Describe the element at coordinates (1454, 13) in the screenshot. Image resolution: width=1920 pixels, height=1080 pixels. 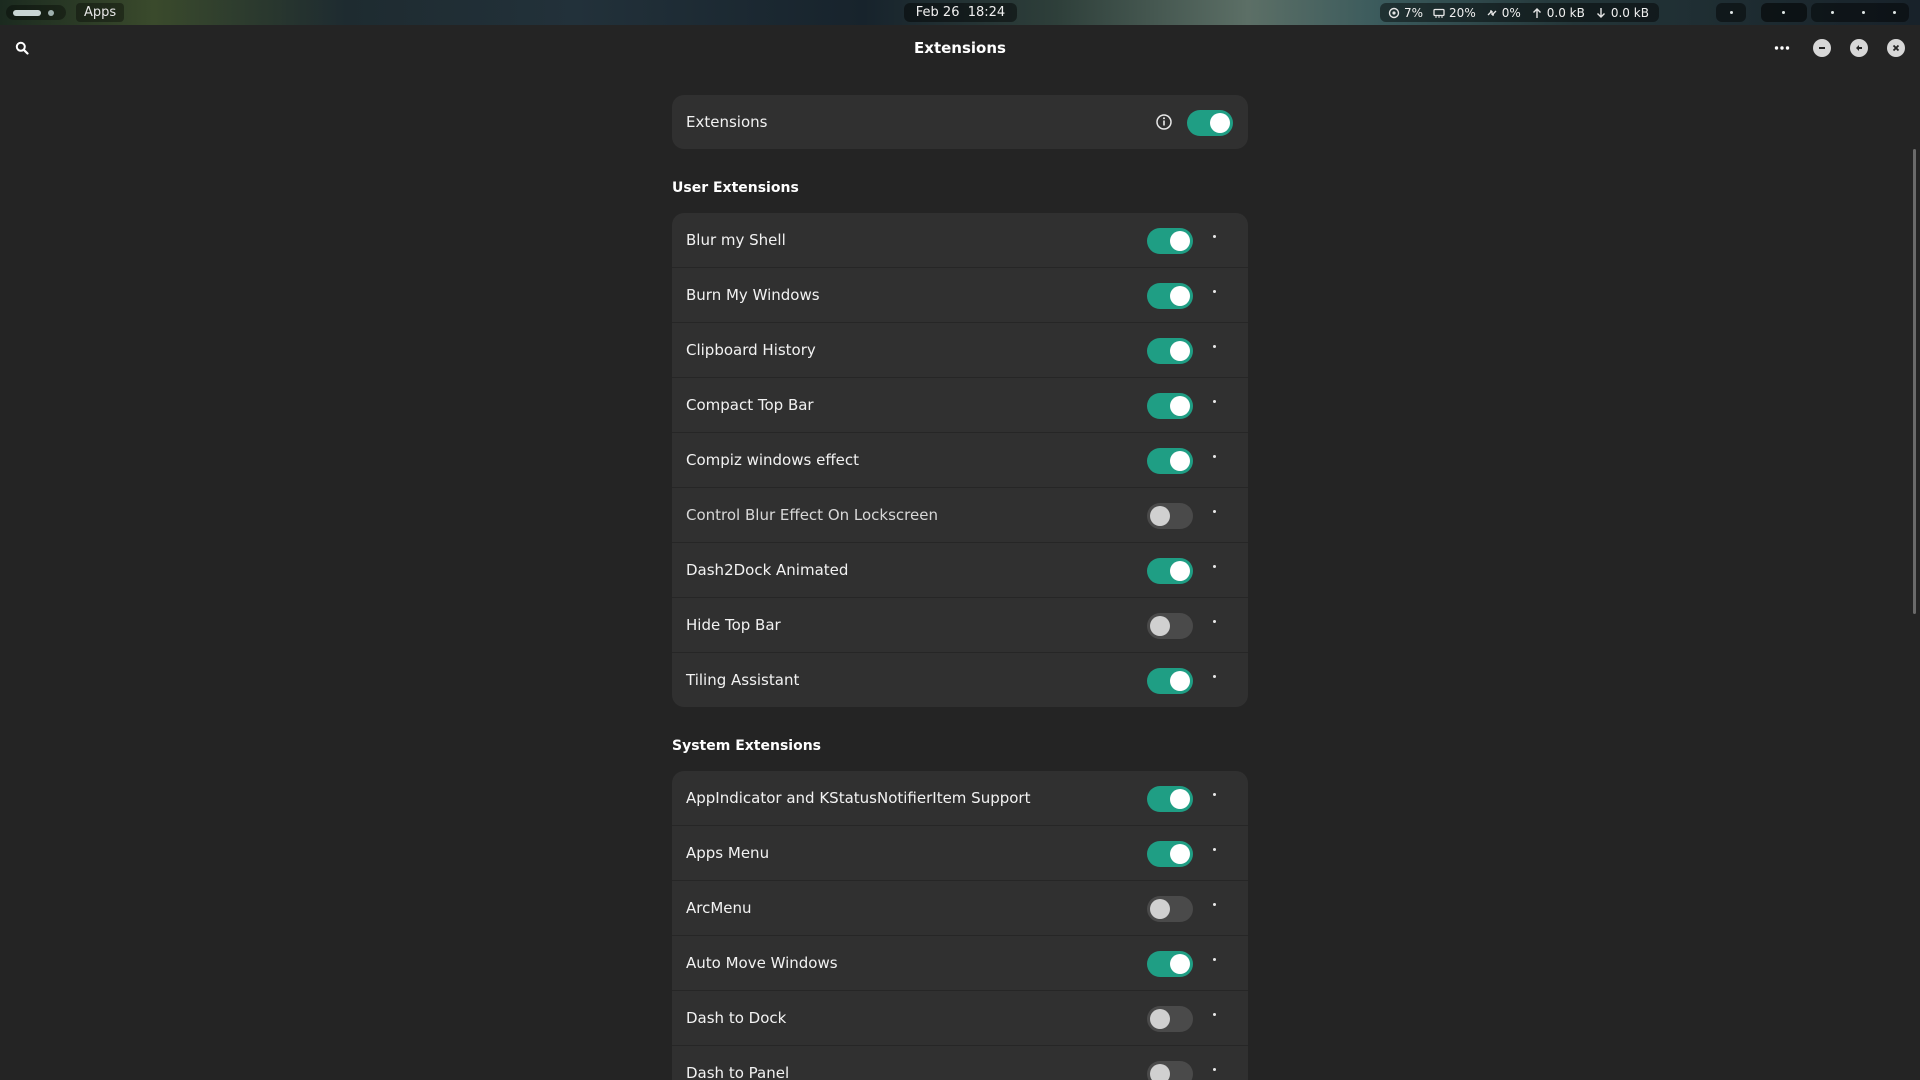
I see `memory-indicator: 20%` at that location.